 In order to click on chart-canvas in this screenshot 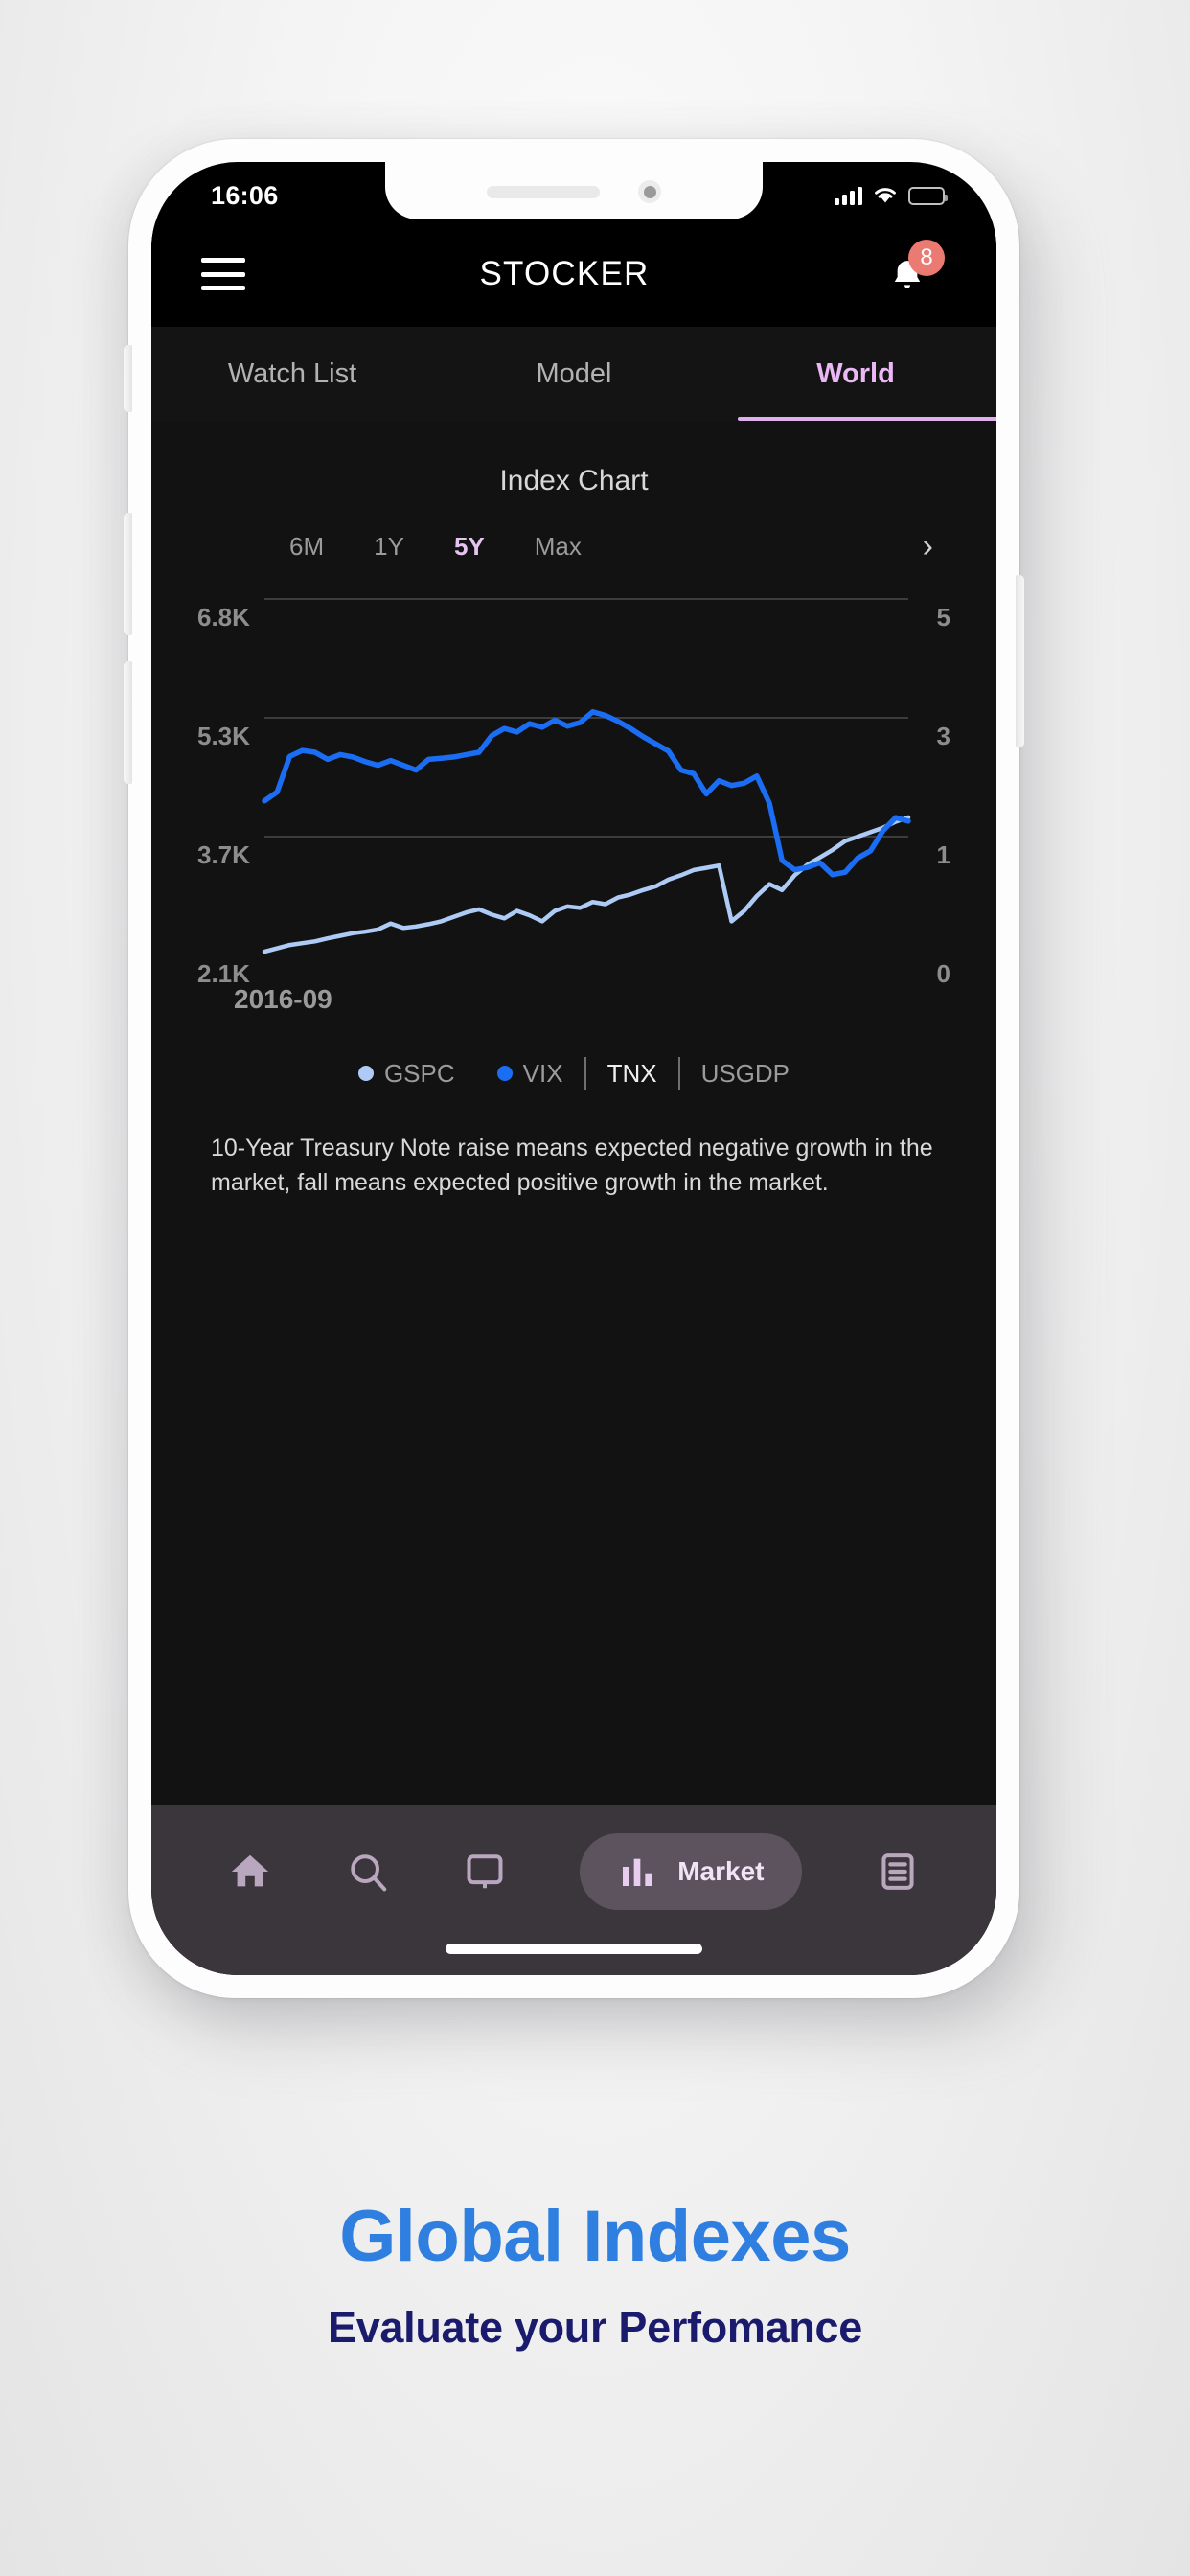, I will do `click(587, 776)`.